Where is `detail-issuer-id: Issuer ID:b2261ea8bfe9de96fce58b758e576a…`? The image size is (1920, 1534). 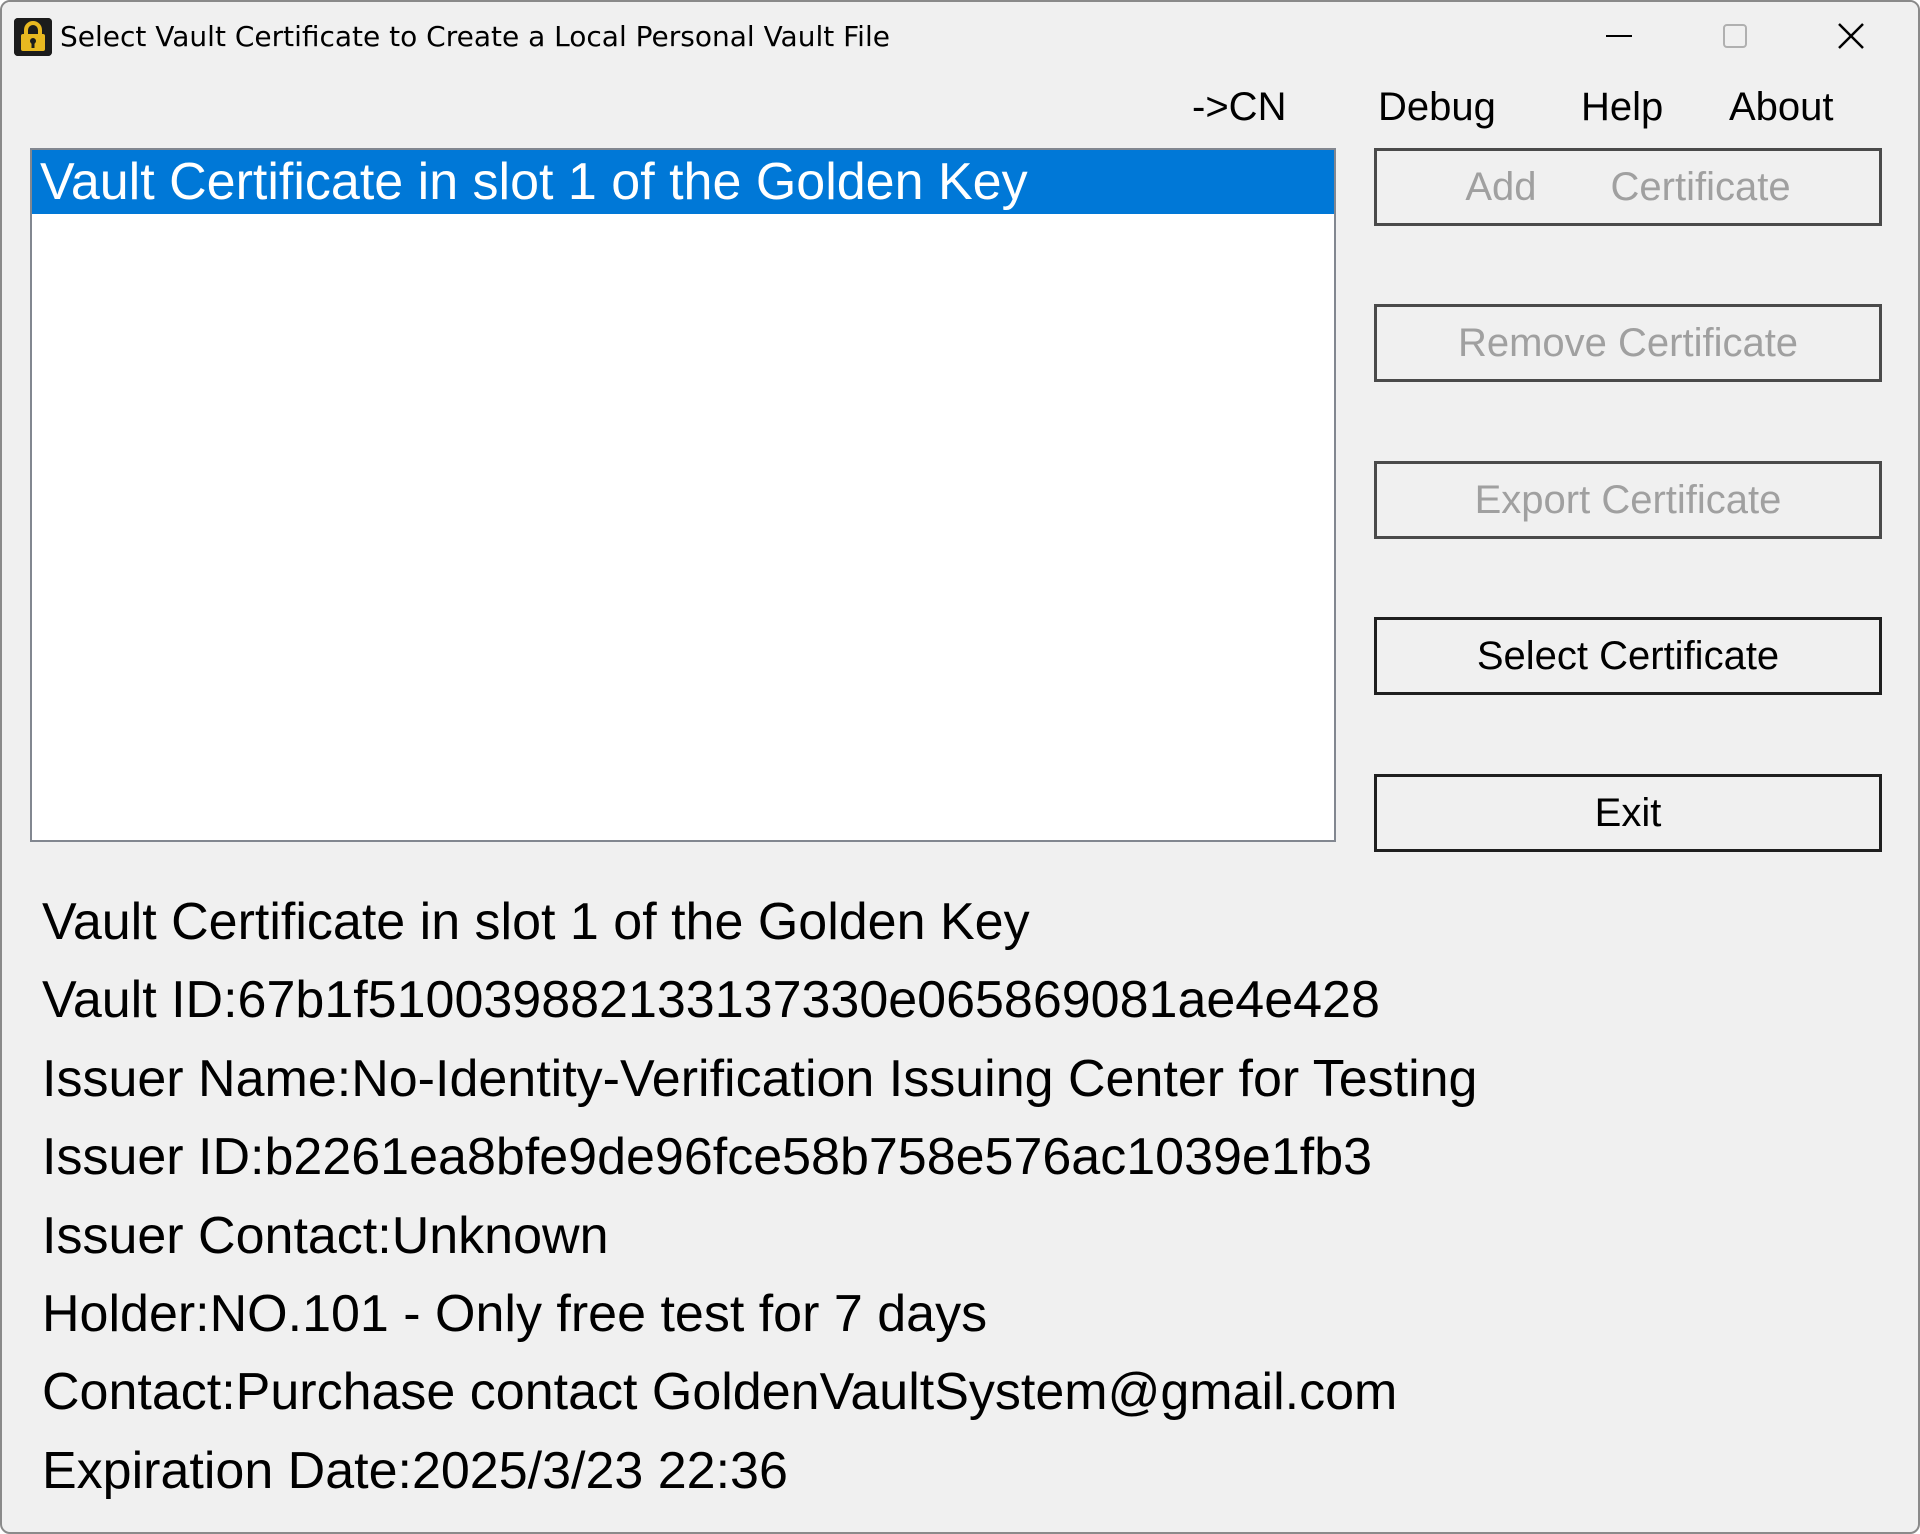 detail-issuer-id: Issuer ID:b2261ea8bfe9de96fce58b758e576a… is located at coordinates (707, 1157).